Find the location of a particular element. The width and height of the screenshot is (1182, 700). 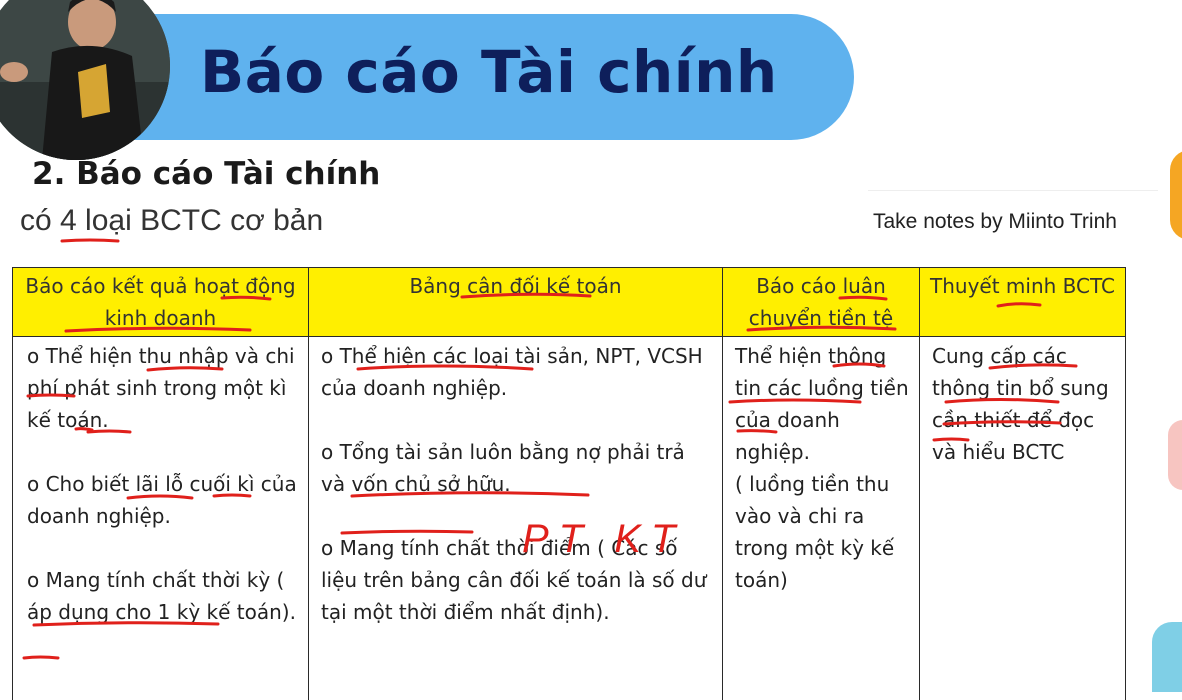

header-cash-flow: Báo cáo luân chuyển tiền tệ is located at coordinates (821, 302).